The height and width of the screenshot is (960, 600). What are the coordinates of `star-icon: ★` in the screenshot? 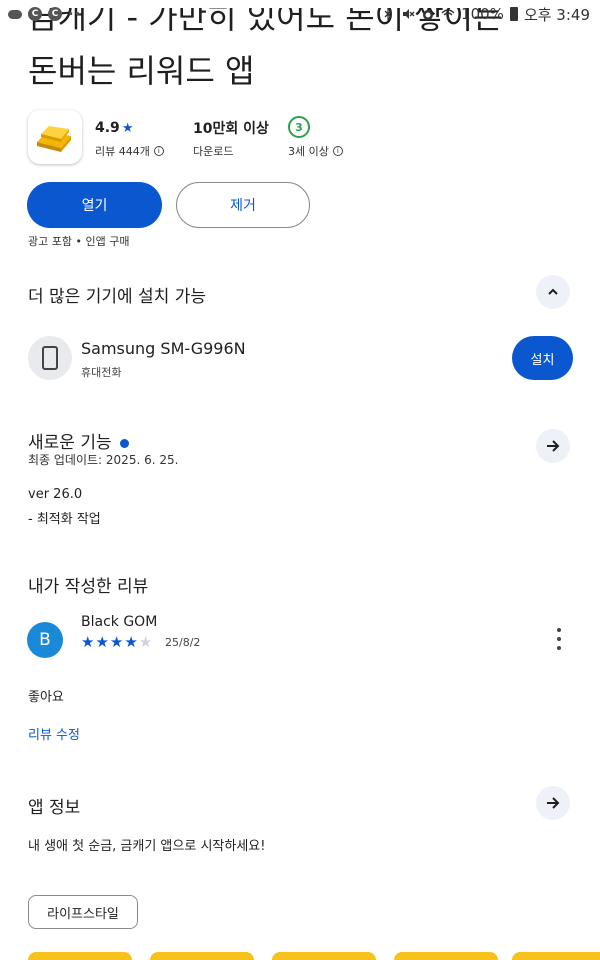 It's located at (127, 128).